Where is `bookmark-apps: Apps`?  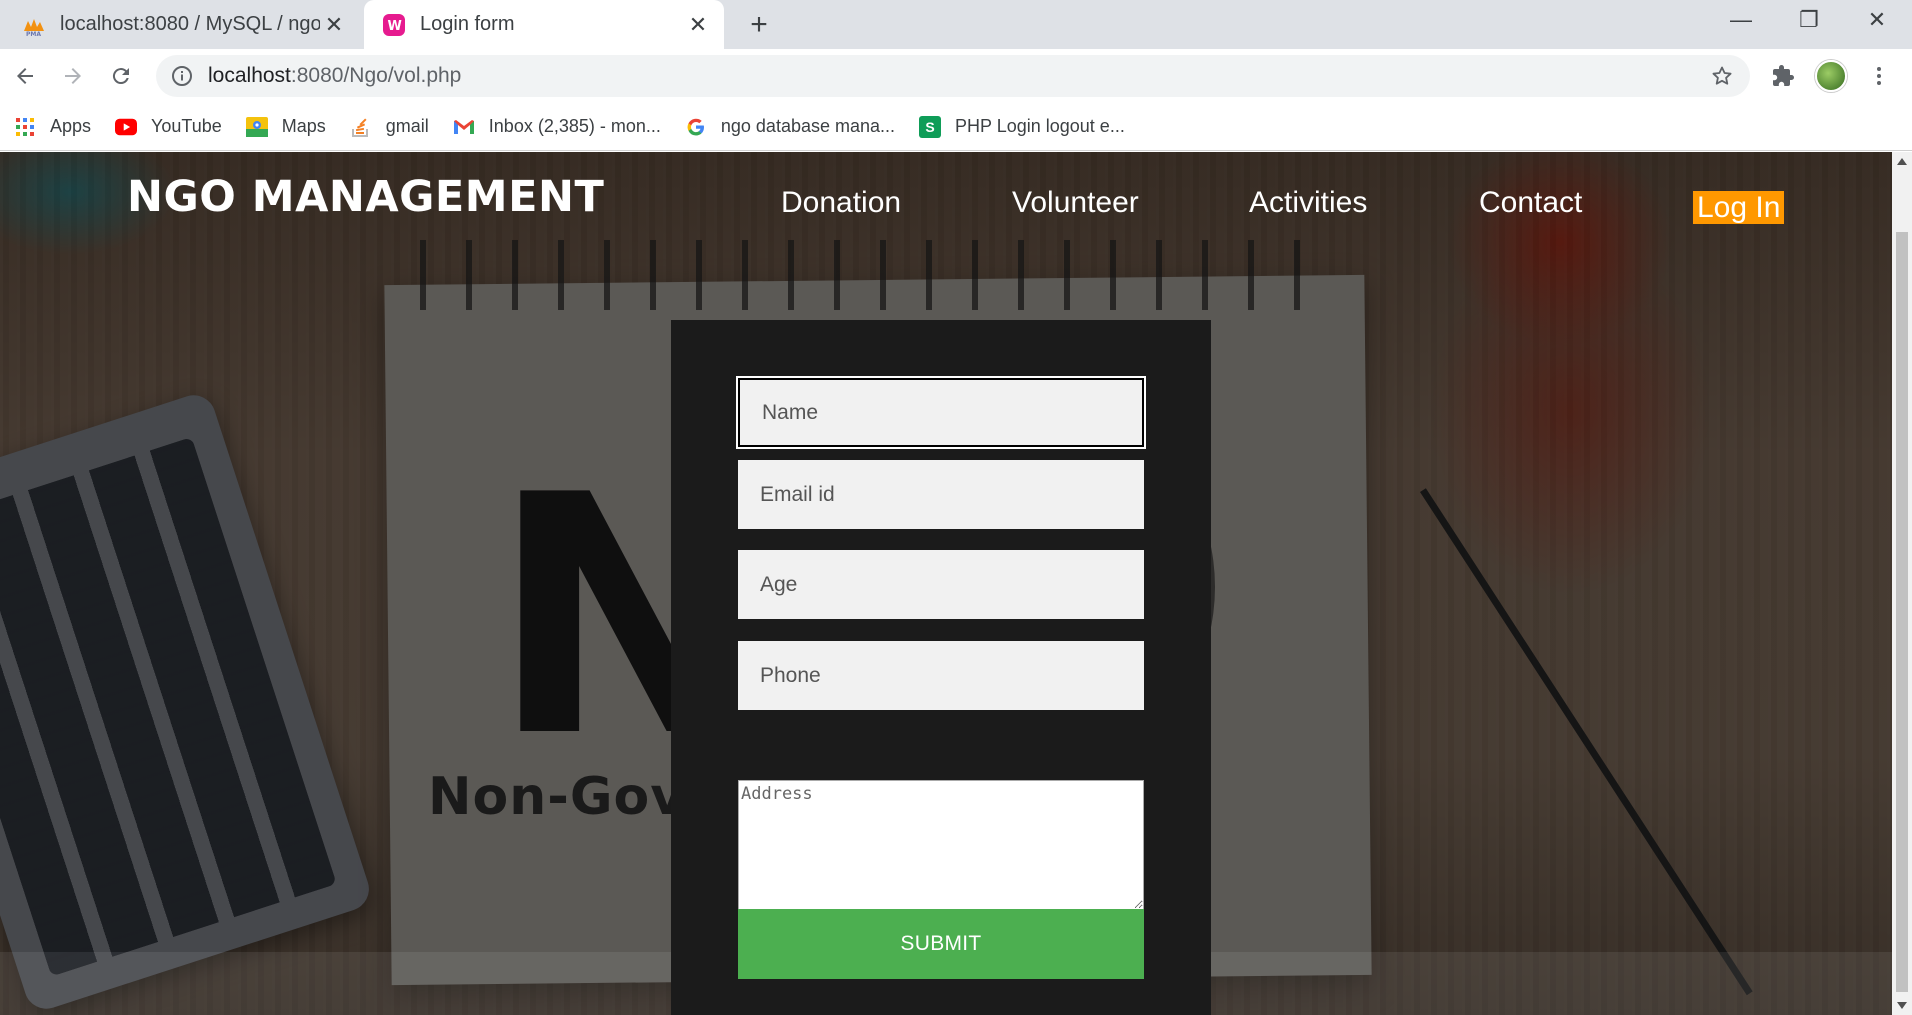 bookmark-apps: Apps is located at coordinates (52, 127).